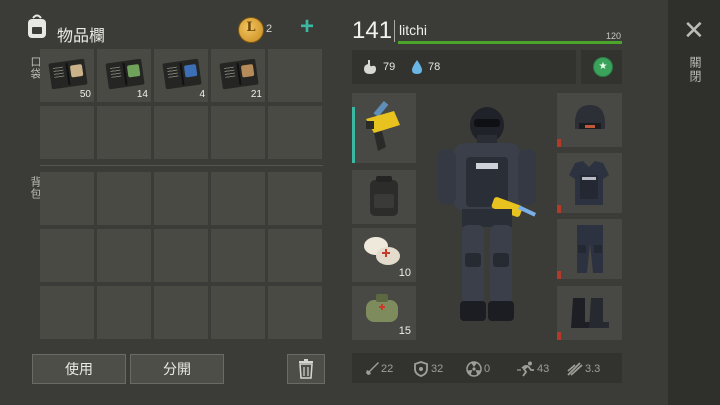  What do you see at coordinates (525, 369) in the screenshot?
I see `speed-icon` at bounding box center [525, 369].